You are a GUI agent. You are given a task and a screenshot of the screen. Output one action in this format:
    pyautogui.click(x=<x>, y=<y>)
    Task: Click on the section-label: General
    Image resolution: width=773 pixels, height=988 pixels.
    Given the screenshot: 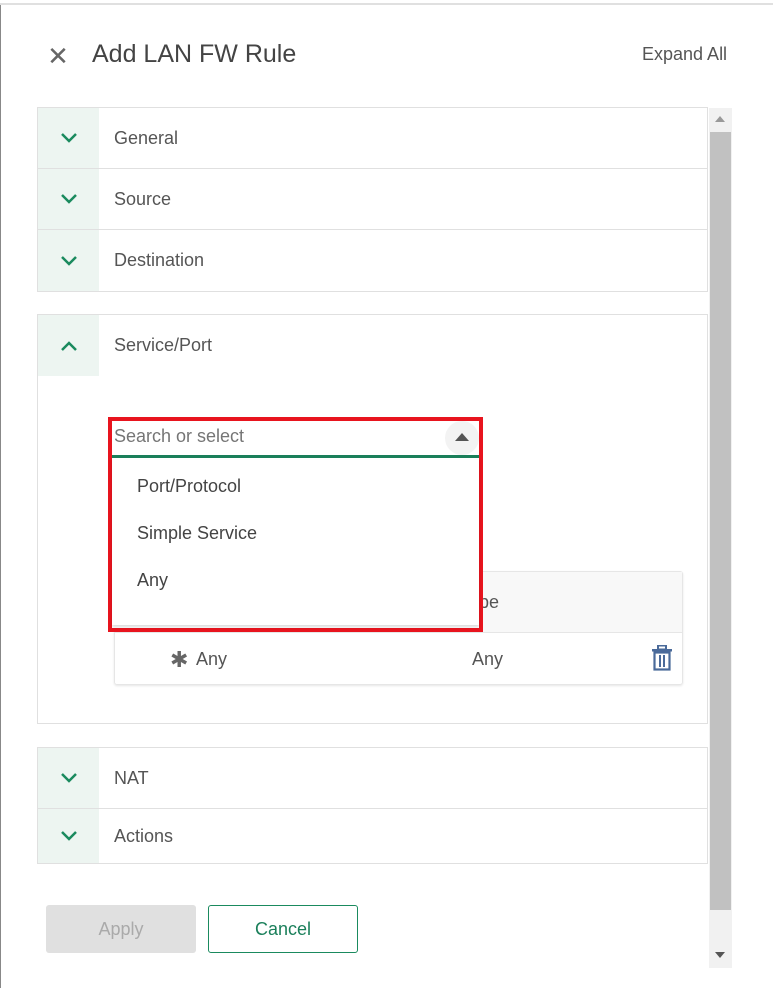 What is the action you would take?
    pyautogui.click(x=146, y=137)
    